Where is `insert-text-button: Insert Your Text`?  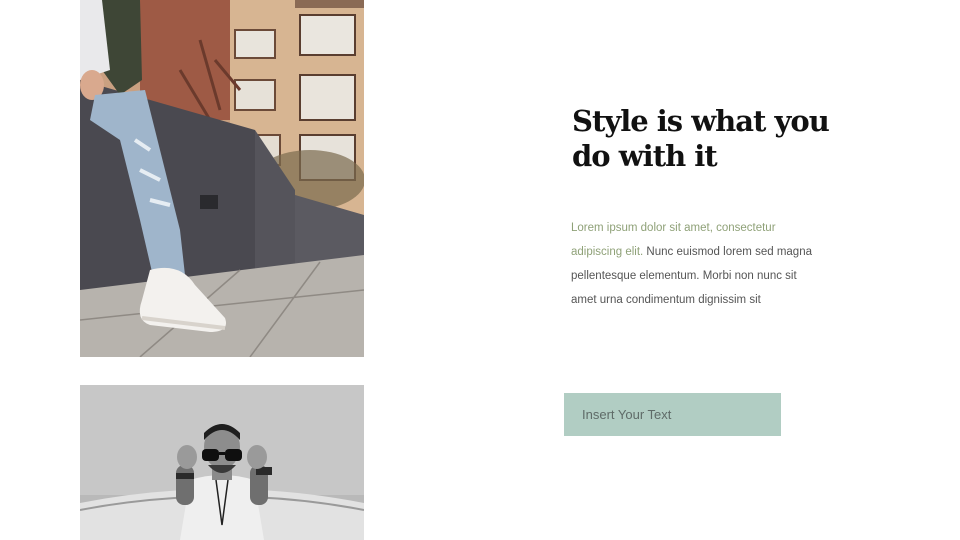
insert-text-button: Insert Your Text is located at coordinates (672, 414).